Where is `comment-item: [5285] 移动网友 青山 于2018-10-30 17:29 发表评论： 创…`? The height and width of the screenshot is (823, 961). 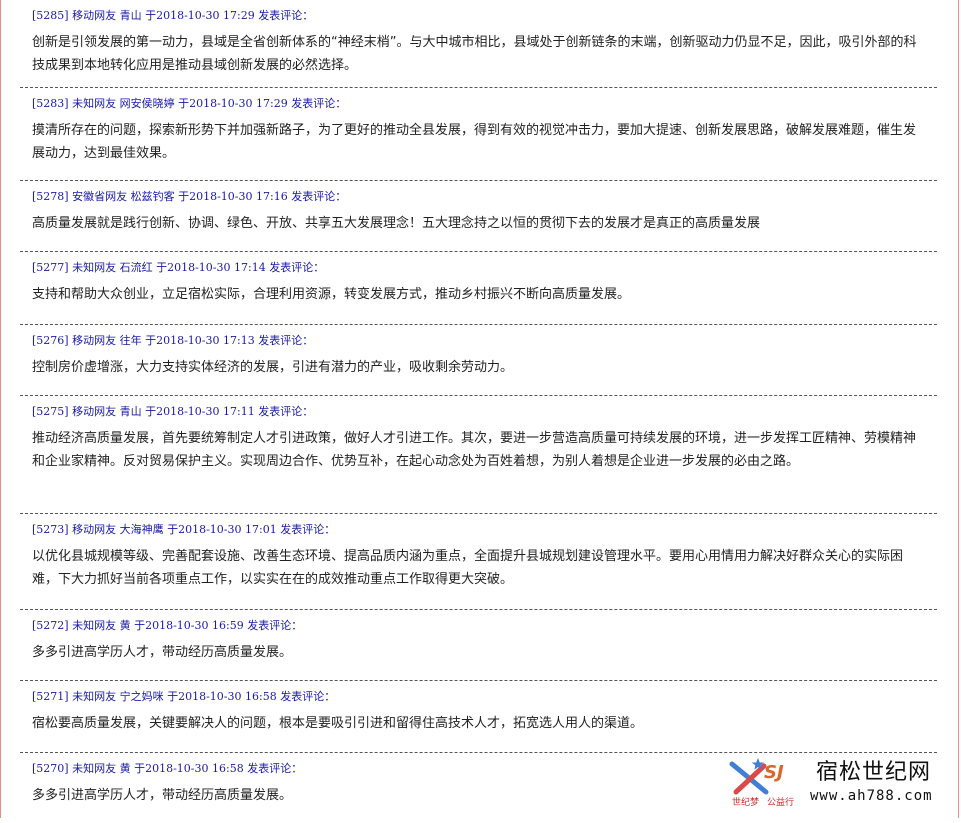
comment-item: [5285] 移动网友 青山 于2018-10-30 17:29 发表评论： 创… is located at coordinates (478, 44).